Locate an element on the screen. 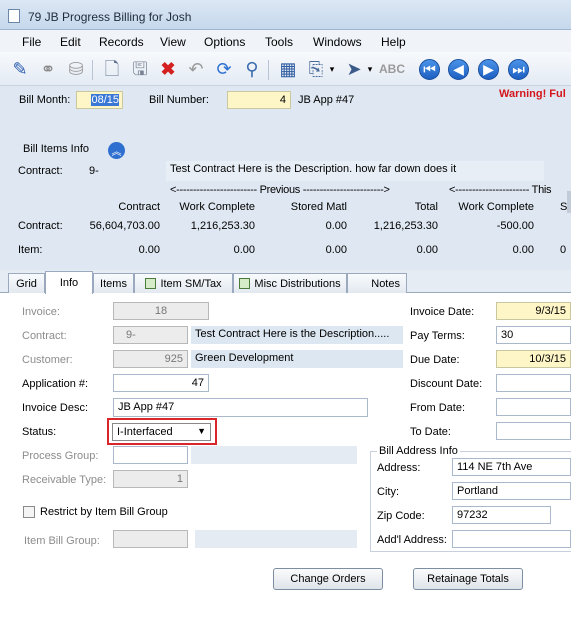  process-group-description is located at coordinates (274, 455).